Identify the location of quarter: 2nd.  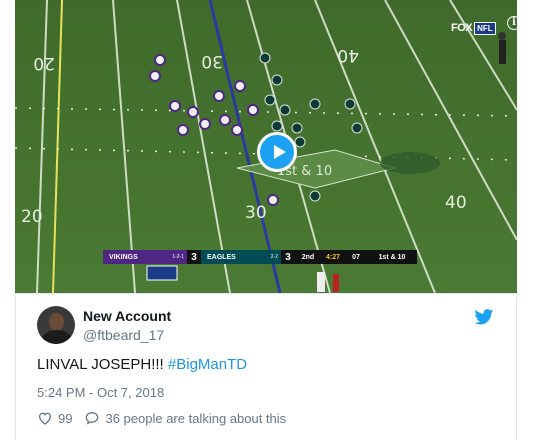
(308, 257).